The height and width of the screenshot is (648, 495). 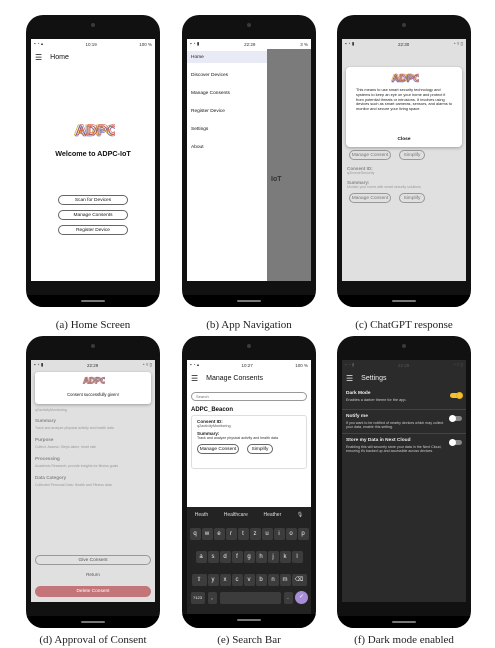 I want to click on suggestion-1: Heath, so click(x=201, y=515).